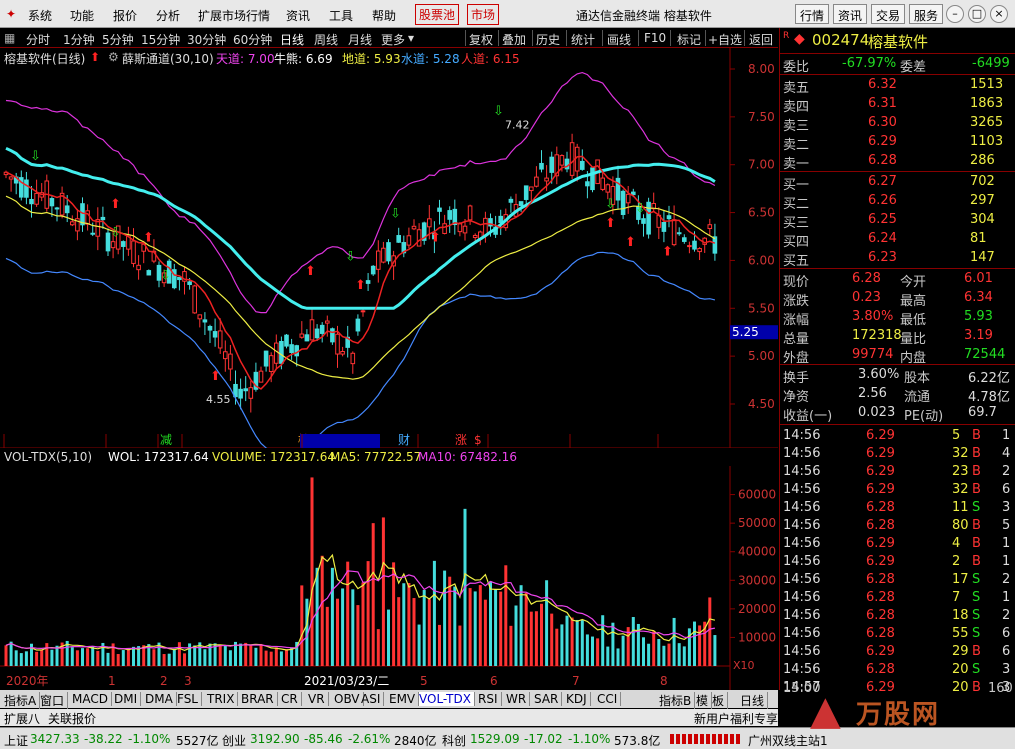 This screenshot has height=749, width=1015. I want to click on ma10-line, so click(360, 610).